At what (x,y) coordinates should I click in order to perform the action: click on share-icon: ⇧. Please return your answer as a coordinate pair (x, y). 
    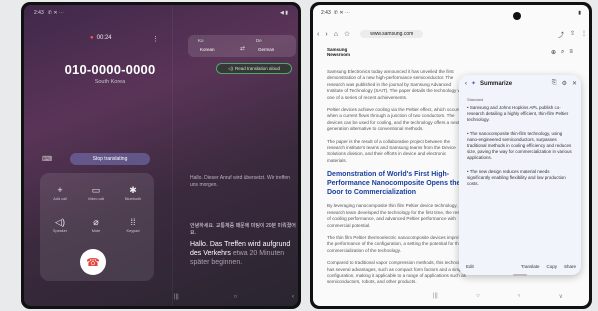
    Looking at the image, I should click on (572, 34).